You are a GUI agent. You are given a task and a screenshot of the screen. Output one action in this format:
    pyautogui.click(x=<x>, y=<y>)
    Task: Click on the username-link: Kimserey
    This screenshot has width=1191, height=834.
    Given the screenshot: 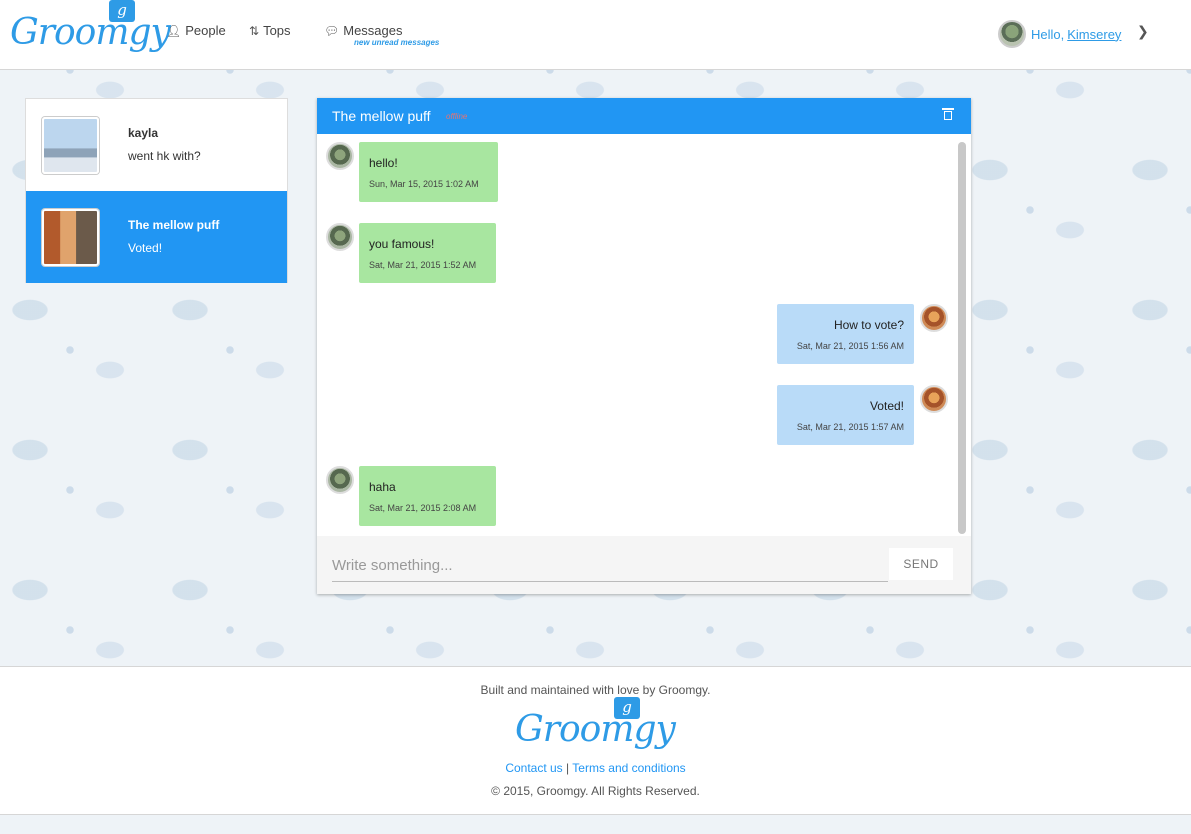 What is the action you would take?
    pyautogui.click(x=1094, y=34)
    